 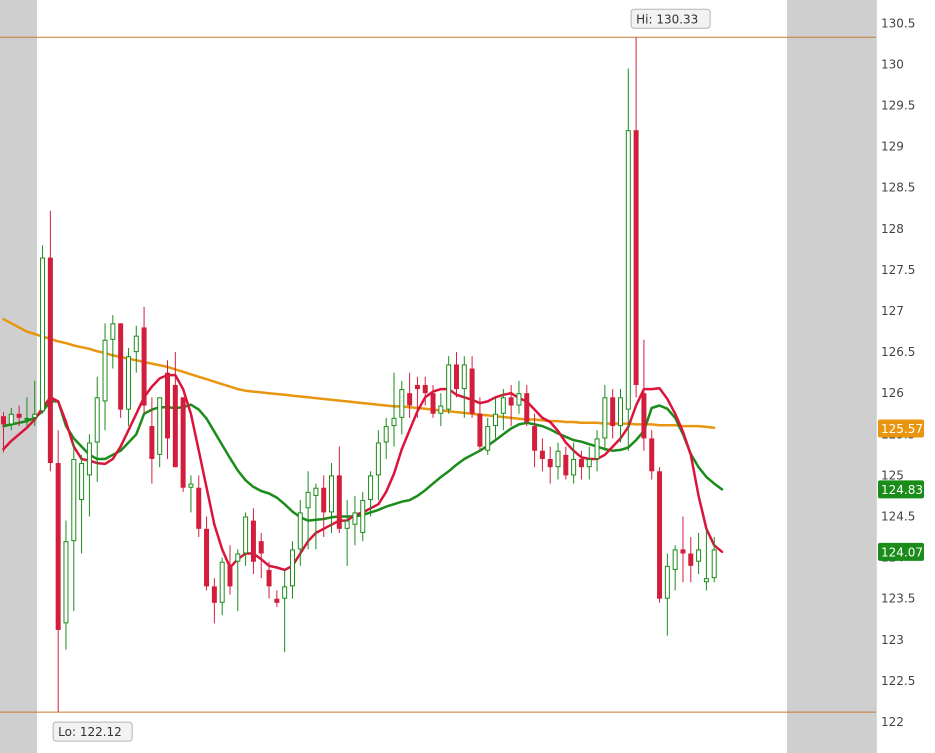 What do you see at coordinates (831, 376) in the screenshot?
I see `session-shade-right` at bounding box center [831, 376].